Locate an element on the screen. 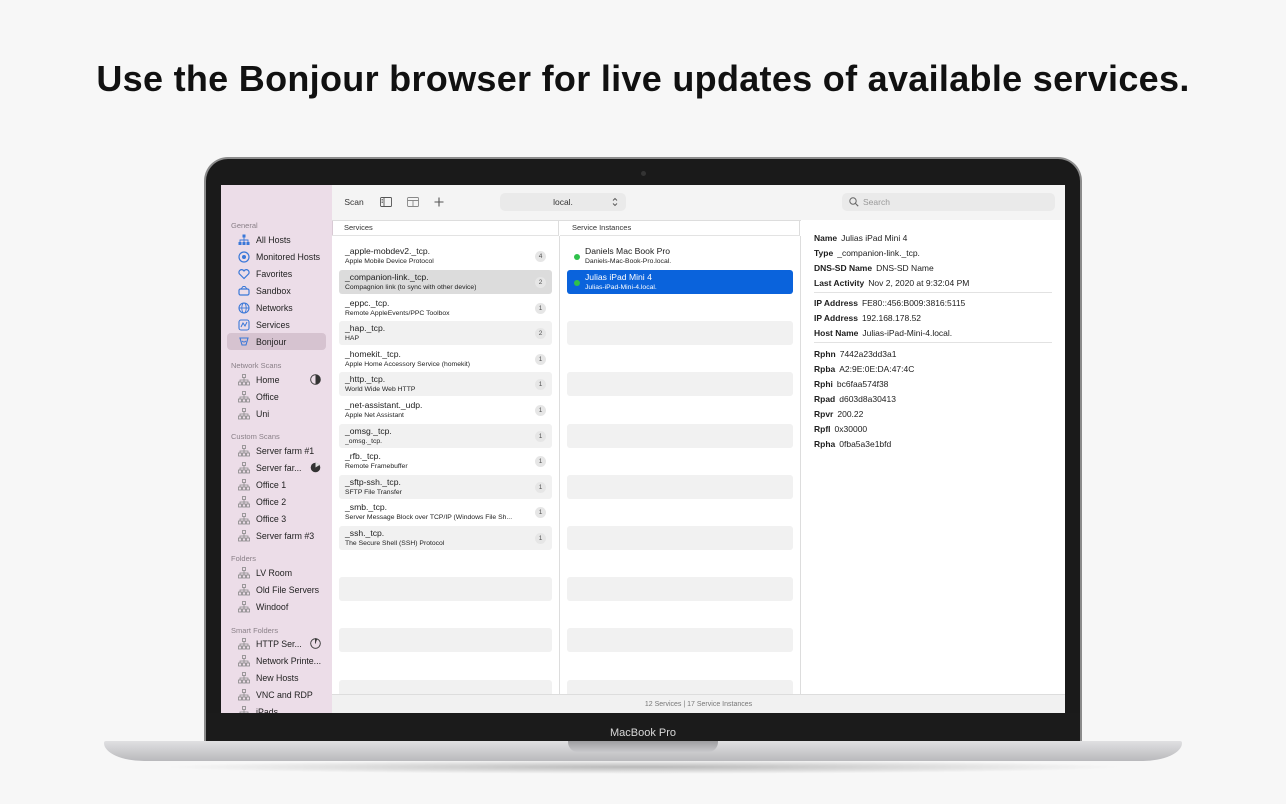 This screenshot has width=1286, height=804. sidebar-item-label: Office is located at coordinates (267, 396).